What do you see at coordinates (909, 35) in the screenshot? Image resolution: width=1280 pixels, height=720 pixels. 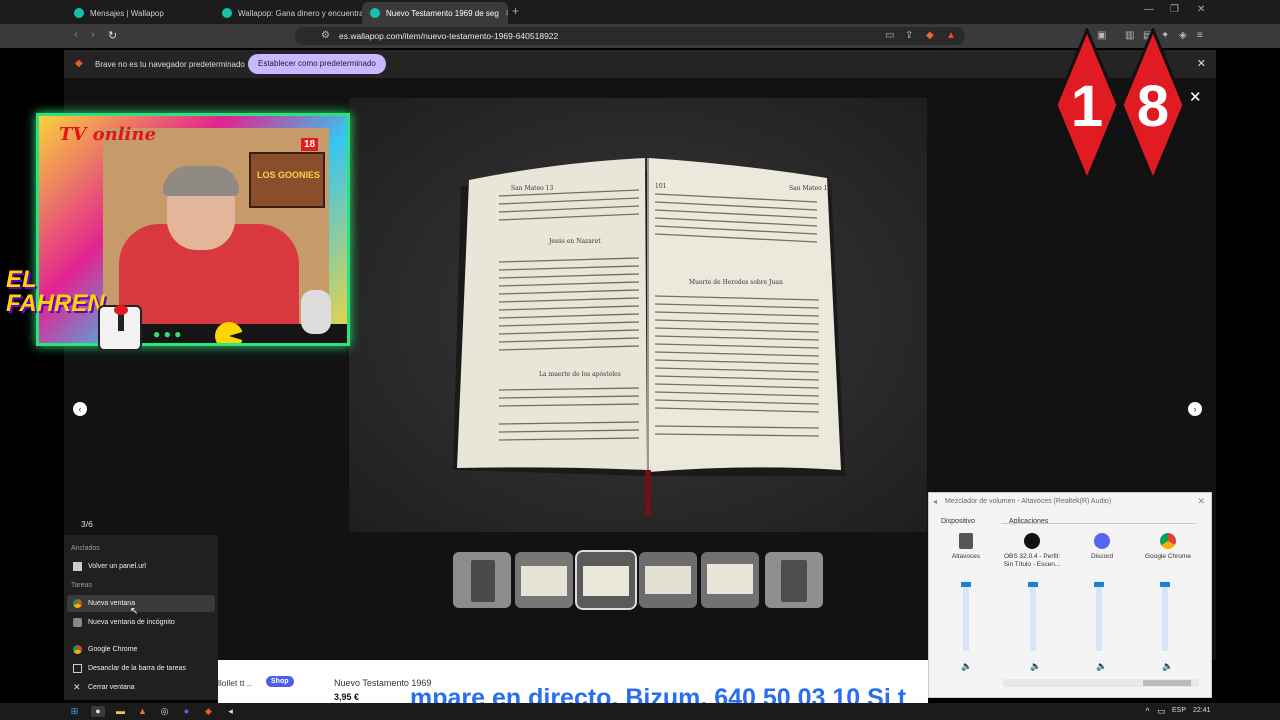 I see `share-icon: ⇪` at bounding box center [909, 35].